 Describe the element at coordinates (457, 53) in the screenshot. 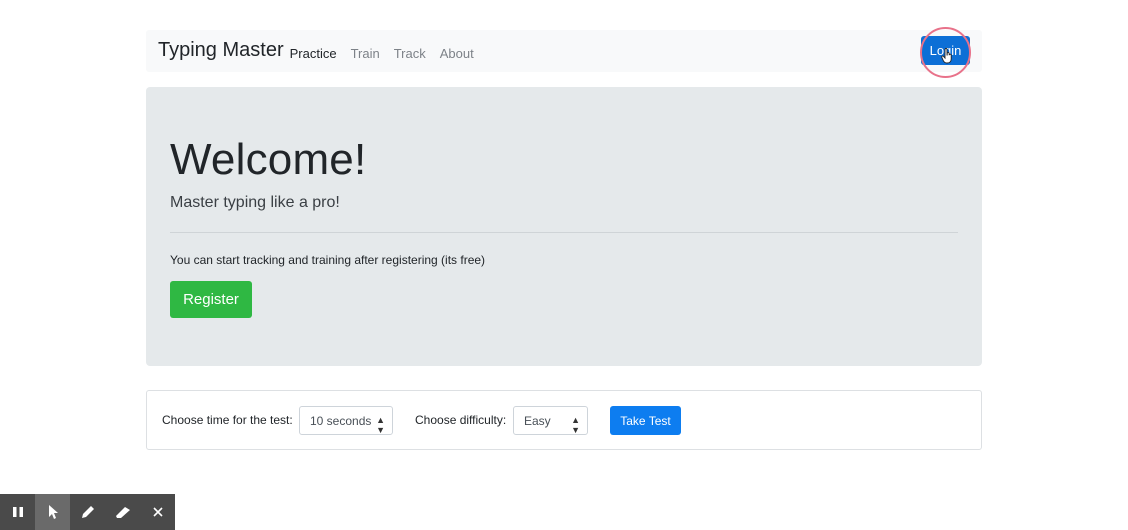

I see `nav-link-about: About` at that location.